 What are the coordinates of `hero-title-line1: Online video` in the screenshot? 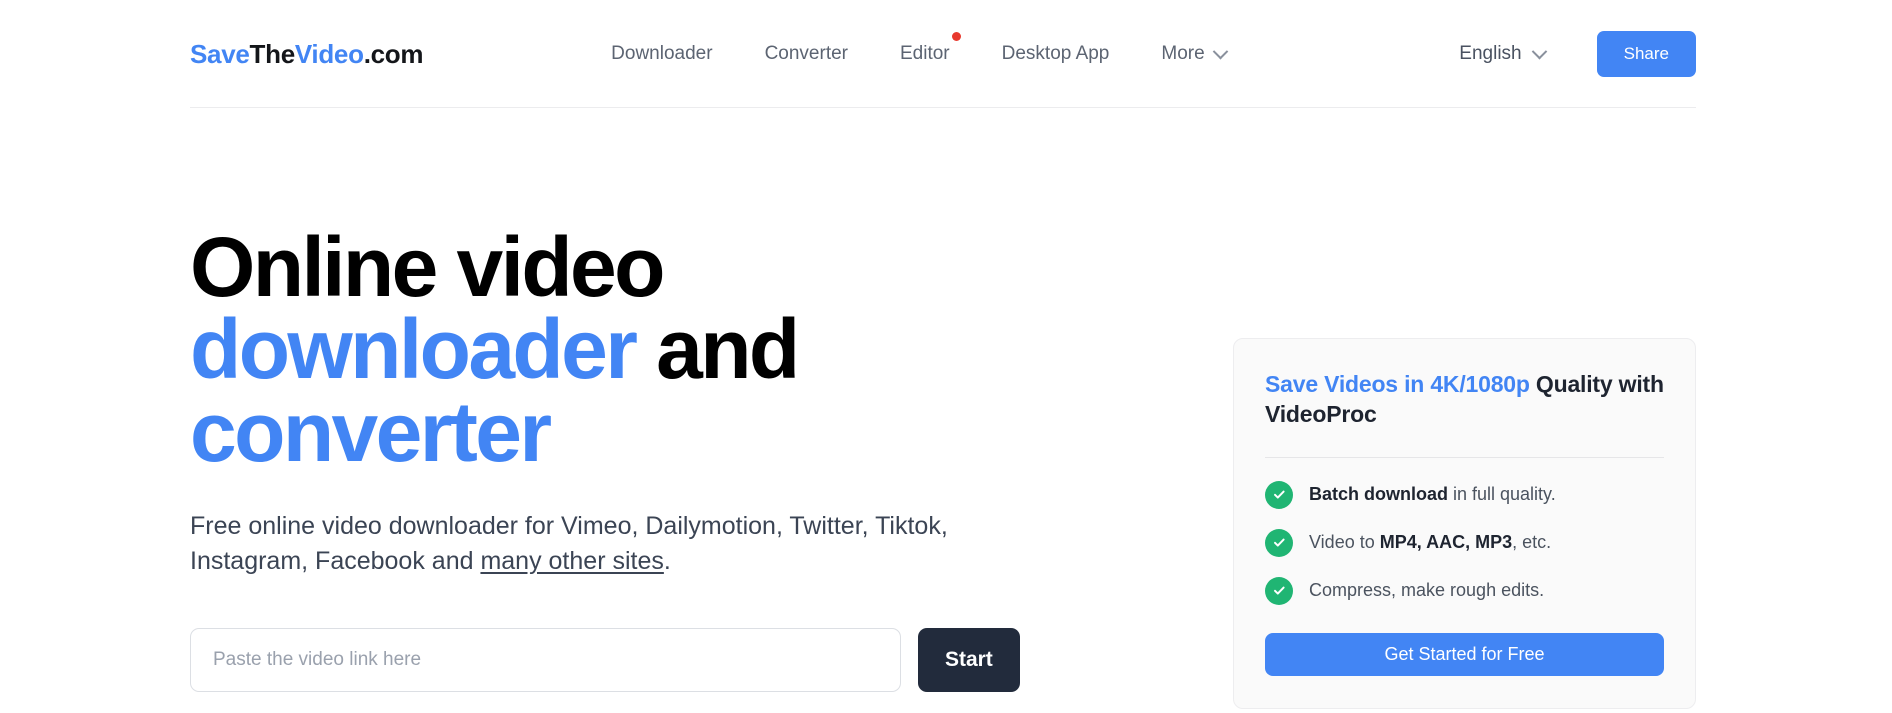 It's located at (427, 267).